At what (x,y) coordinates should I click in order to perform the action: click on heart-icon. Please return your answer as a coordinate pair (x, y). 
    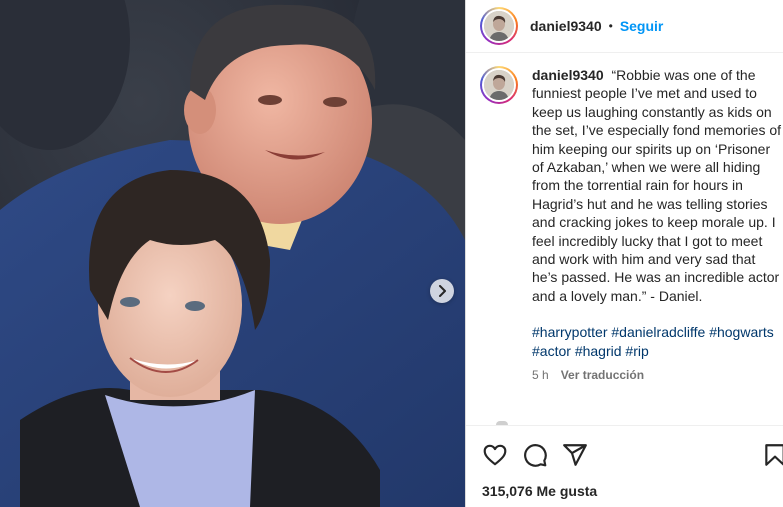
    Looking at the image, I should click on (495, 455).